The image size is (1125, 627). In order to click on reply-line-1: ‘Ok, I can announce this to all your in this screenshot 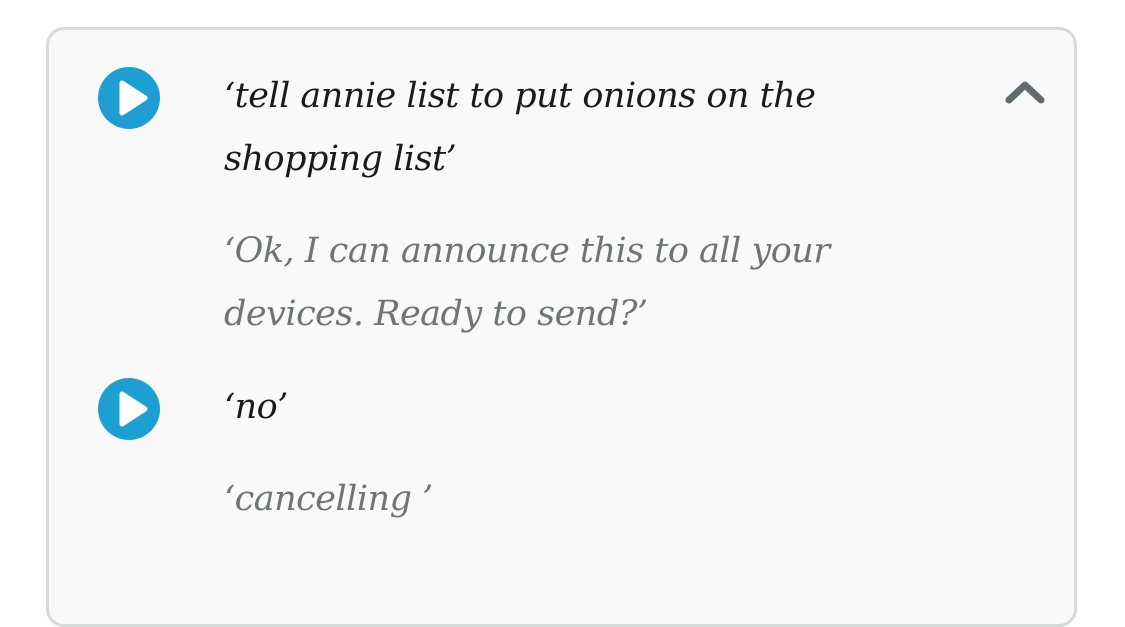, I will do `click(527, 251)`.